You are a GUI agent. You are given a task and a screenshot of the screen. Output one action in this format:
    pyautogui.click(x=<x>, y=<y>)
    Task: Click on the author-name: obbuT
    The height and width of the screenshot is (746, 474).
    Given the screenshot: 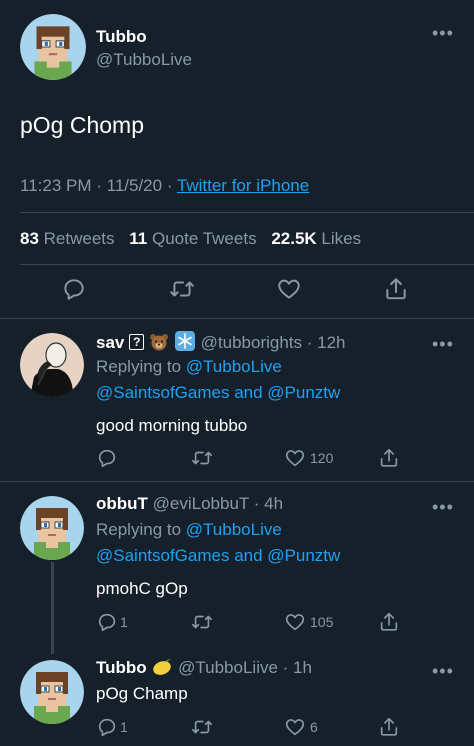 What is the action you would take?
    pyautogui.click(x=122, y=503)
    